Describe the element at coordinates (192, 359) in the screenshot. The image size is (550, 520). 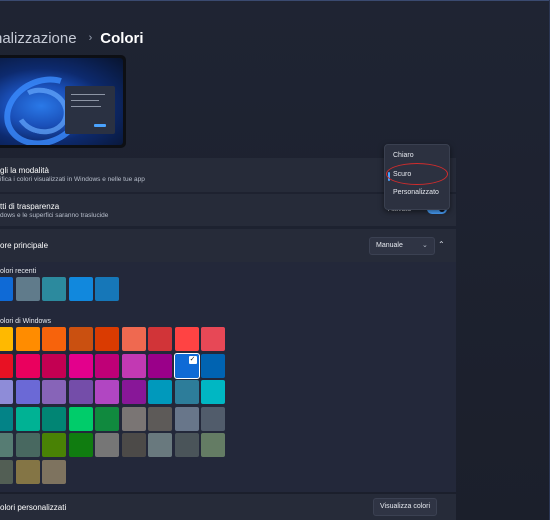
I see `checkmark-icon: ✓` at that location.